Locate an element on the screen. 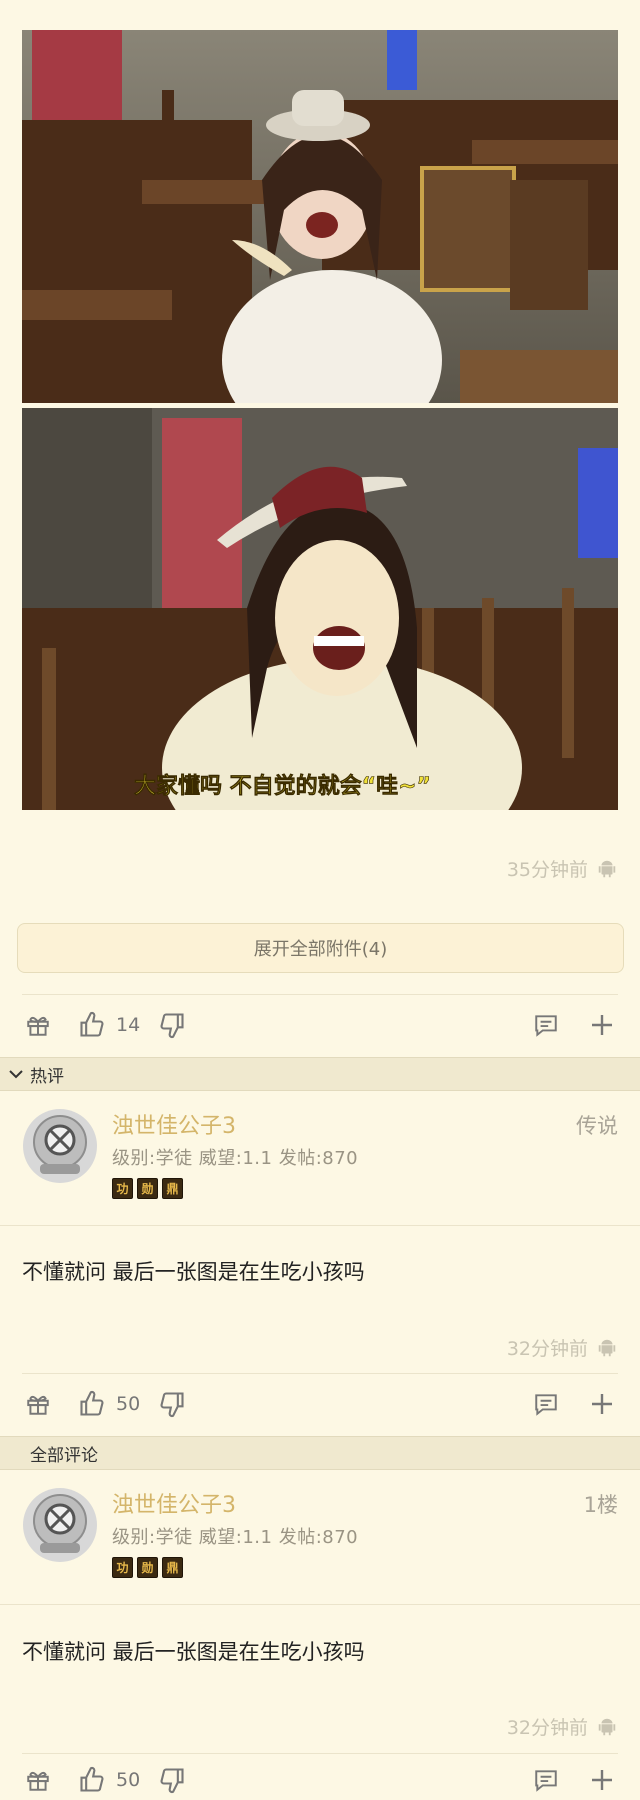  expand-attachments-button: 展开全部附件(4) is located at coordinates (320, 948).